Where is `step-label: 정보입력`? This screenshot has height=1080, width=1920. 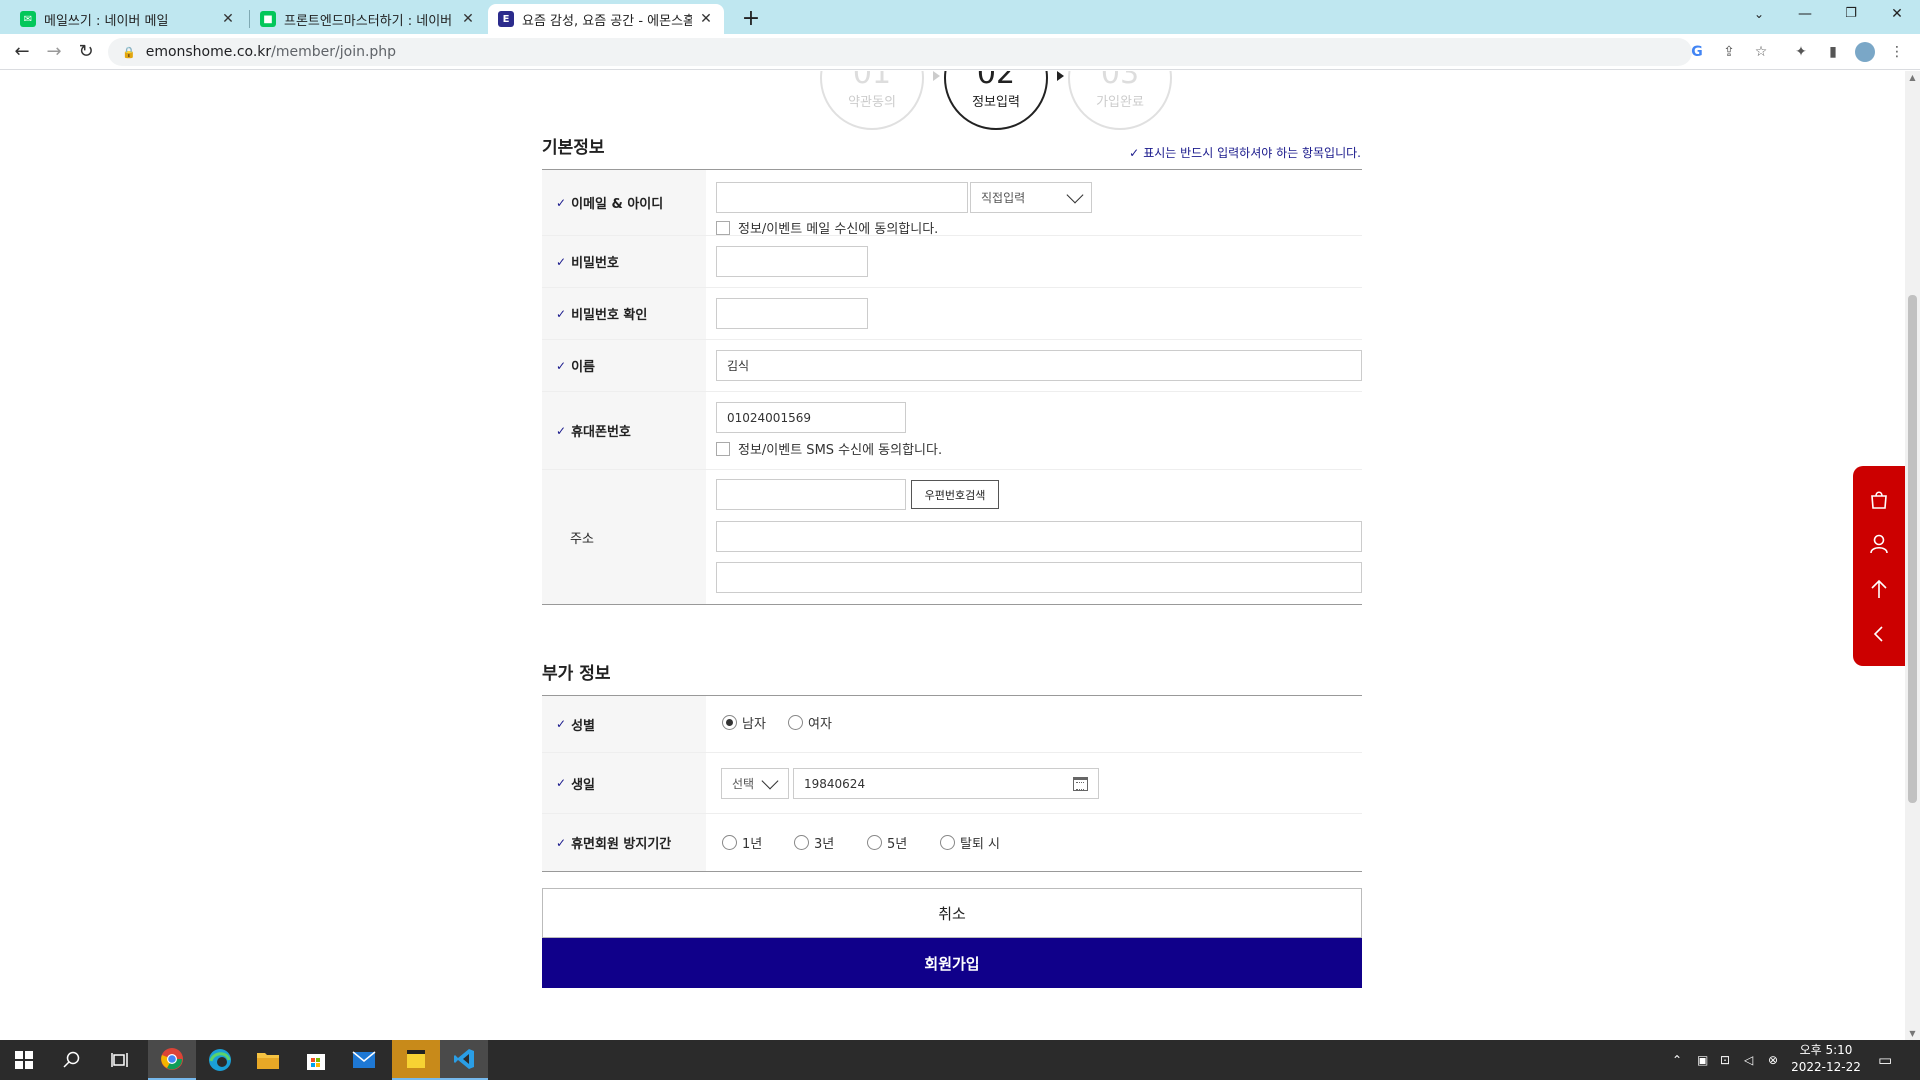
step-label: 정보입력 is located at coordinates (996, 102).